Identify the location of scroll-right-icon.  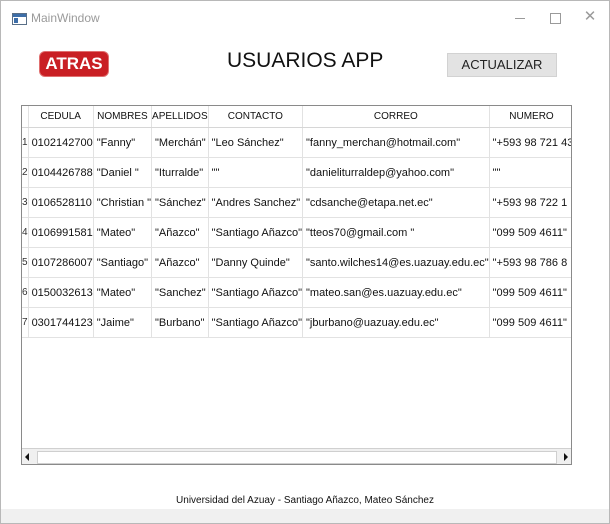
(566, 457).